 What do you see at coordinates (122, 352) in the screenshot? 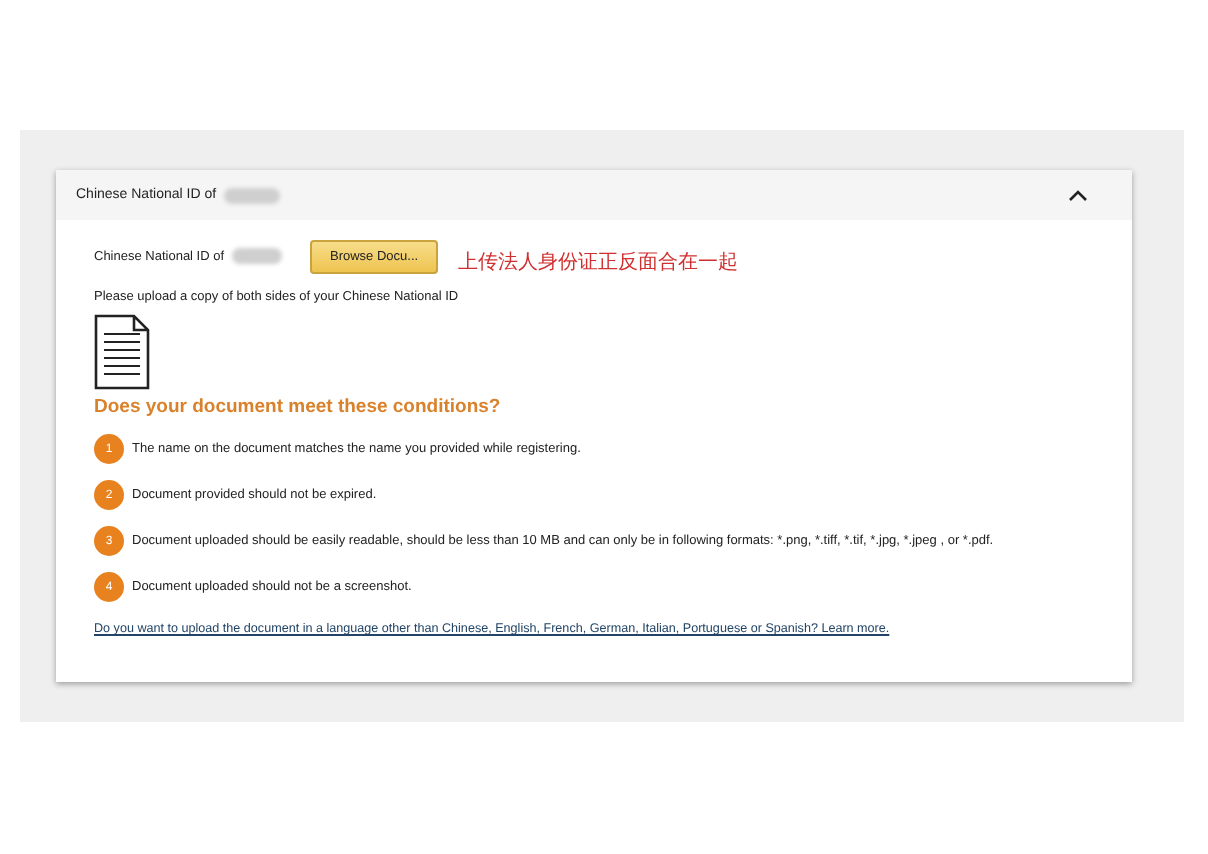
I see `document-icon` at bounding box center [122, 352].